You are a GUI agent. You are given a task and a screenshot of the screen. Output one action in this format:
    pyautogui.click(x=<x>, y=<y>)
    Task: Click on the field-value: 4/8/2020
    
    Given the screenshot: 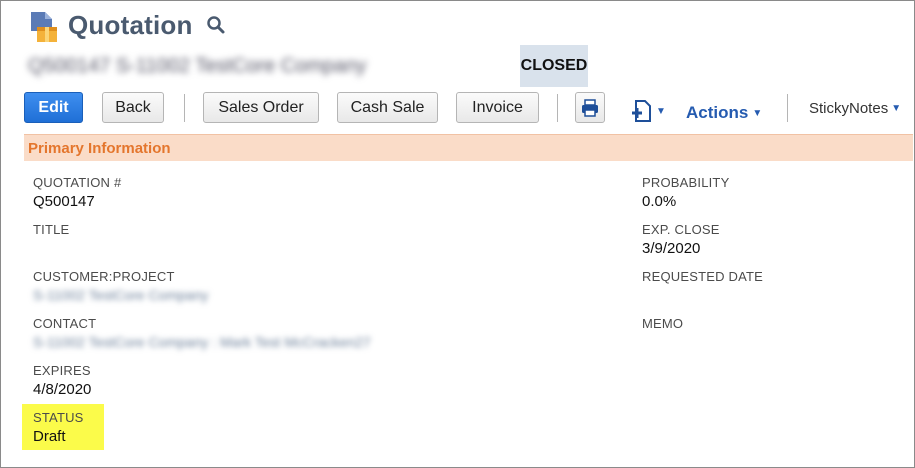 What is the action you would take?
    pyautogui.click(x=62, y=389)
    